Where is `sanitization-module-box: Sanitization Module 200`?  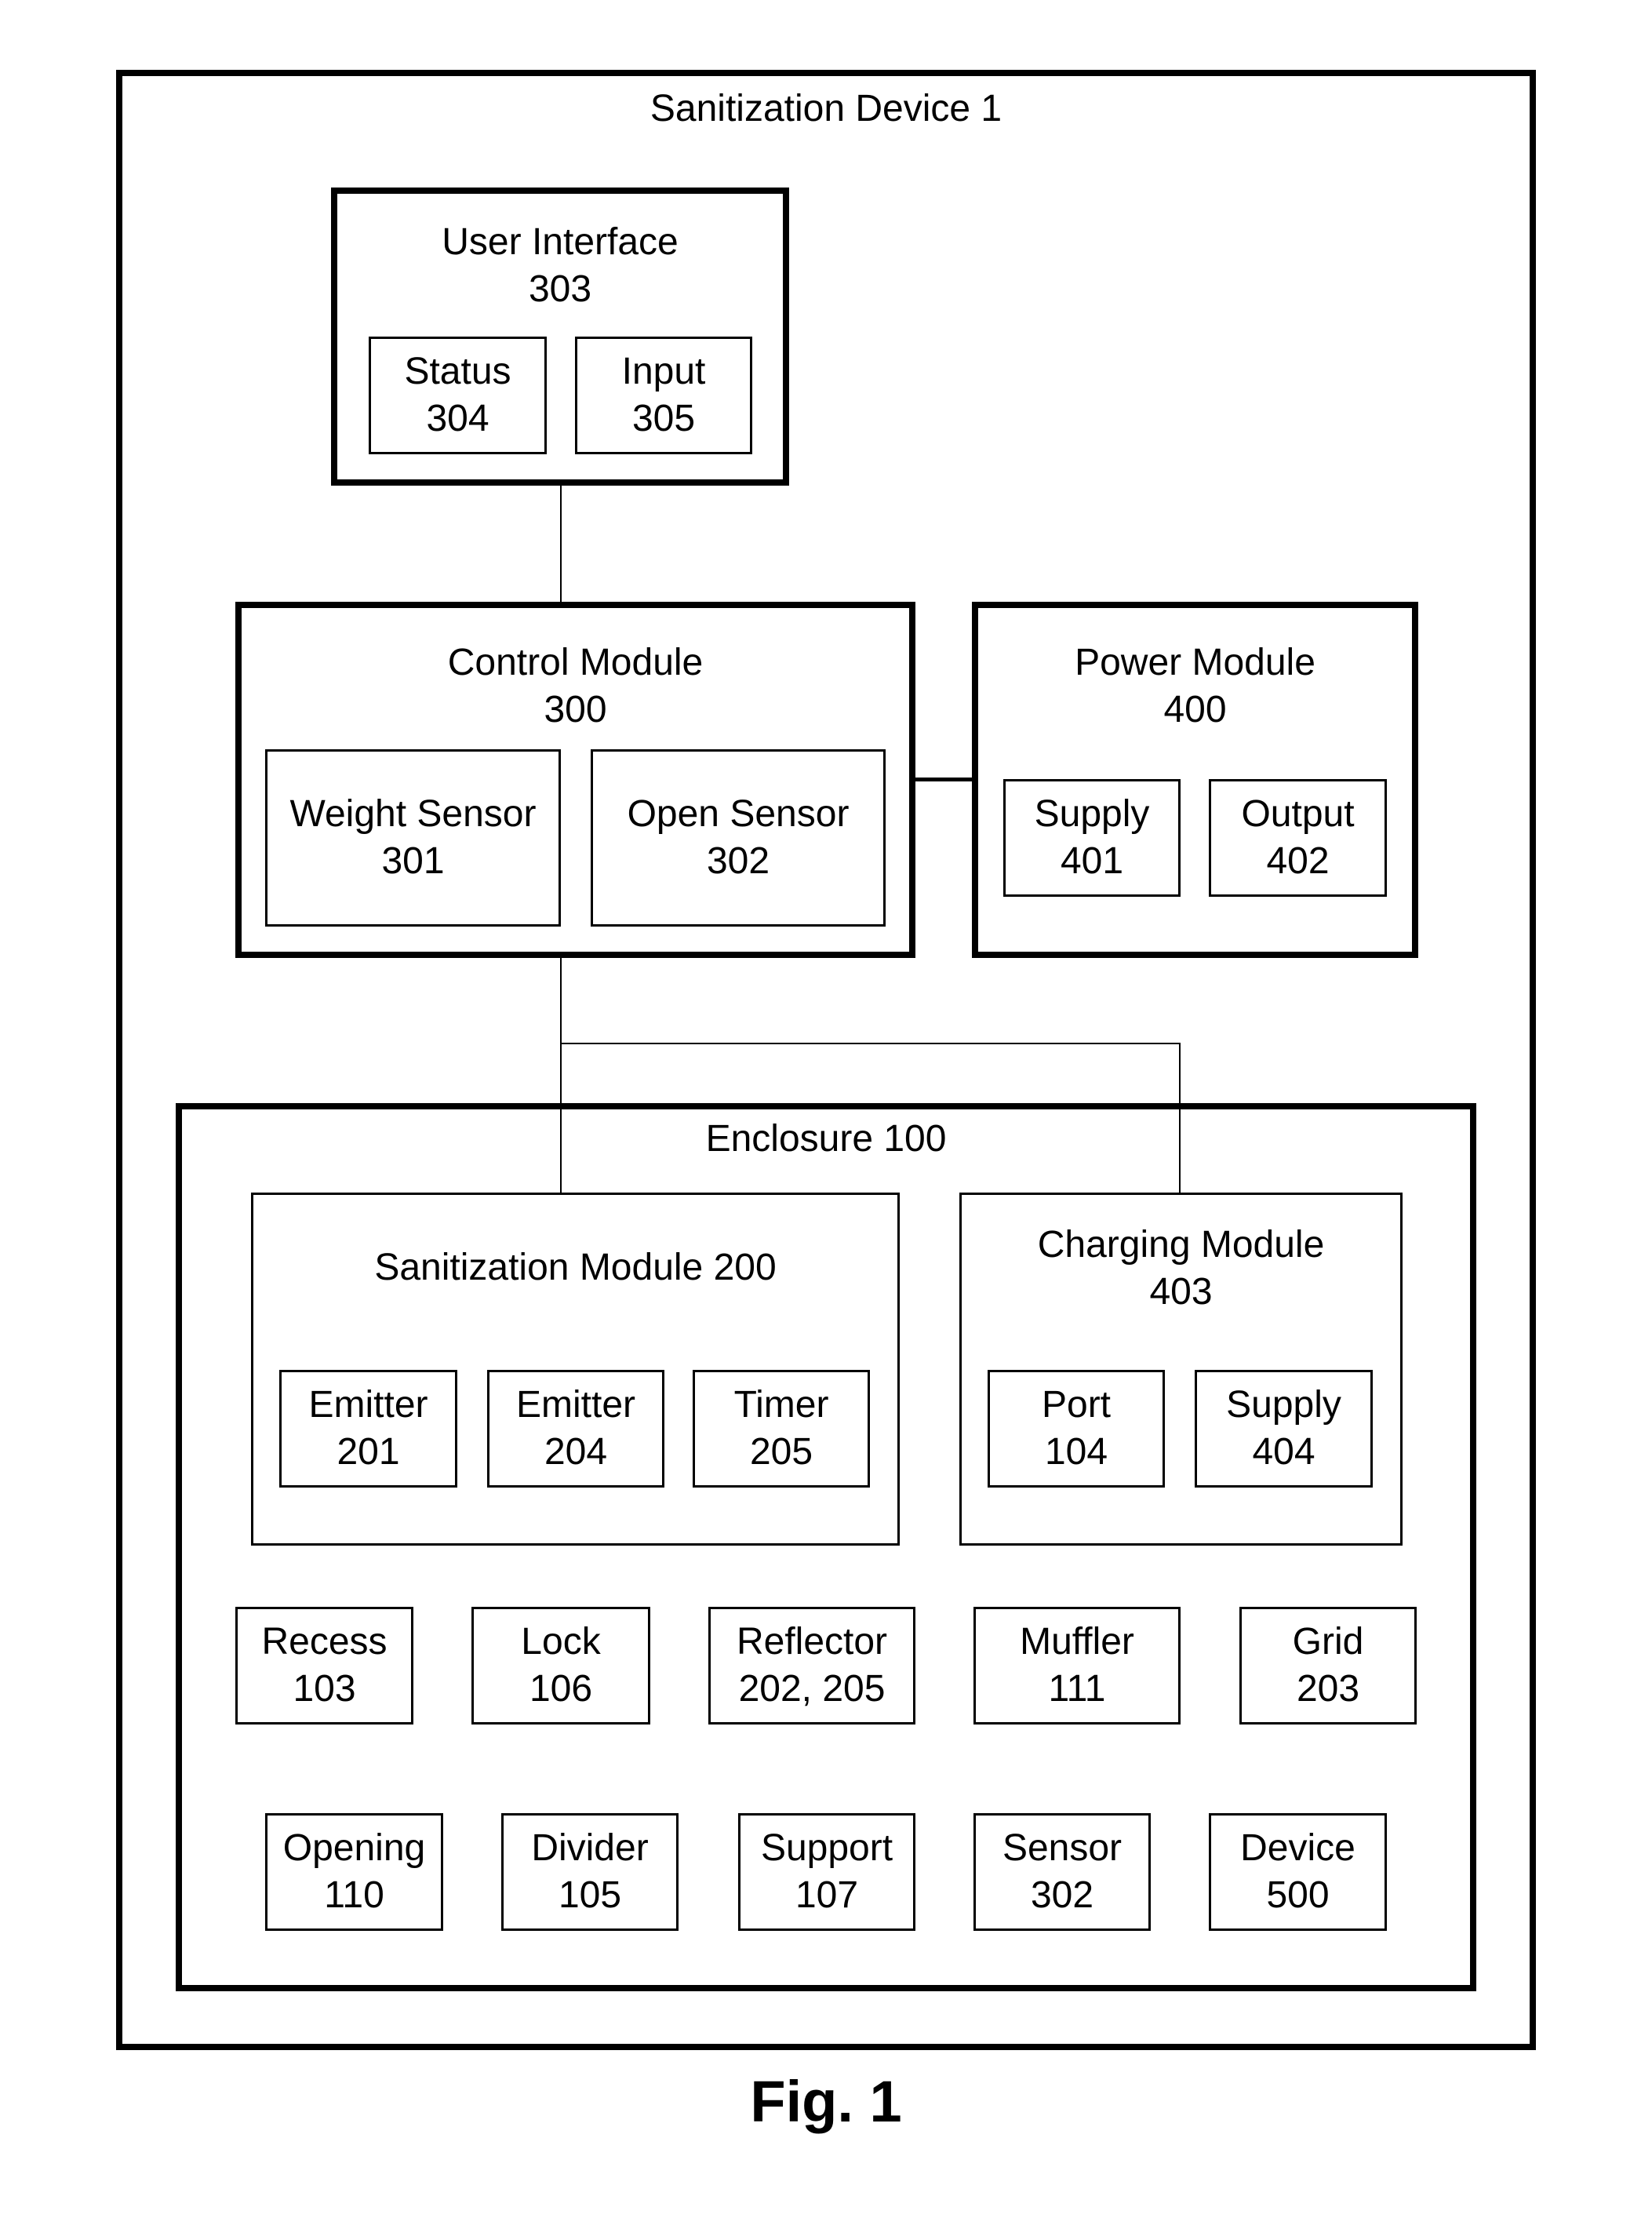
sanitization-module-box: Sanitization Module 200 is located at coordinates (576, 1369).